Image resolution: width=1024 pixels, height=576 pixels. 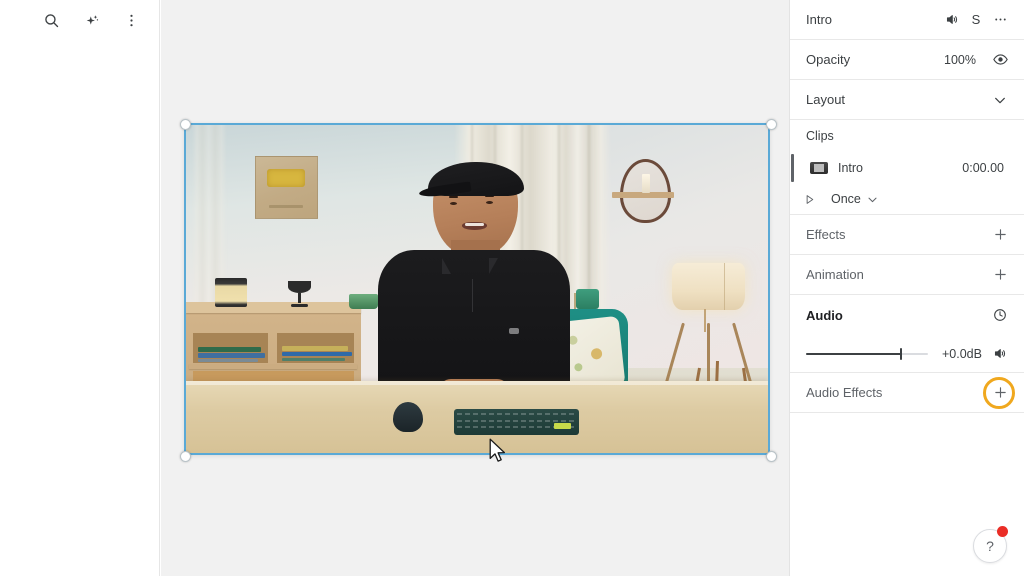 I want to click on help-notification-badge, so click(x=1002, y=531).